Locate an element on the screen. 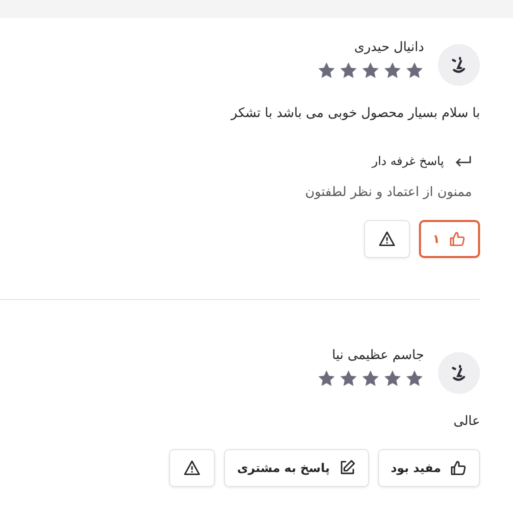 The image size is (513, 513). helpful-button: ۱ is located at coordinates (449, 239).